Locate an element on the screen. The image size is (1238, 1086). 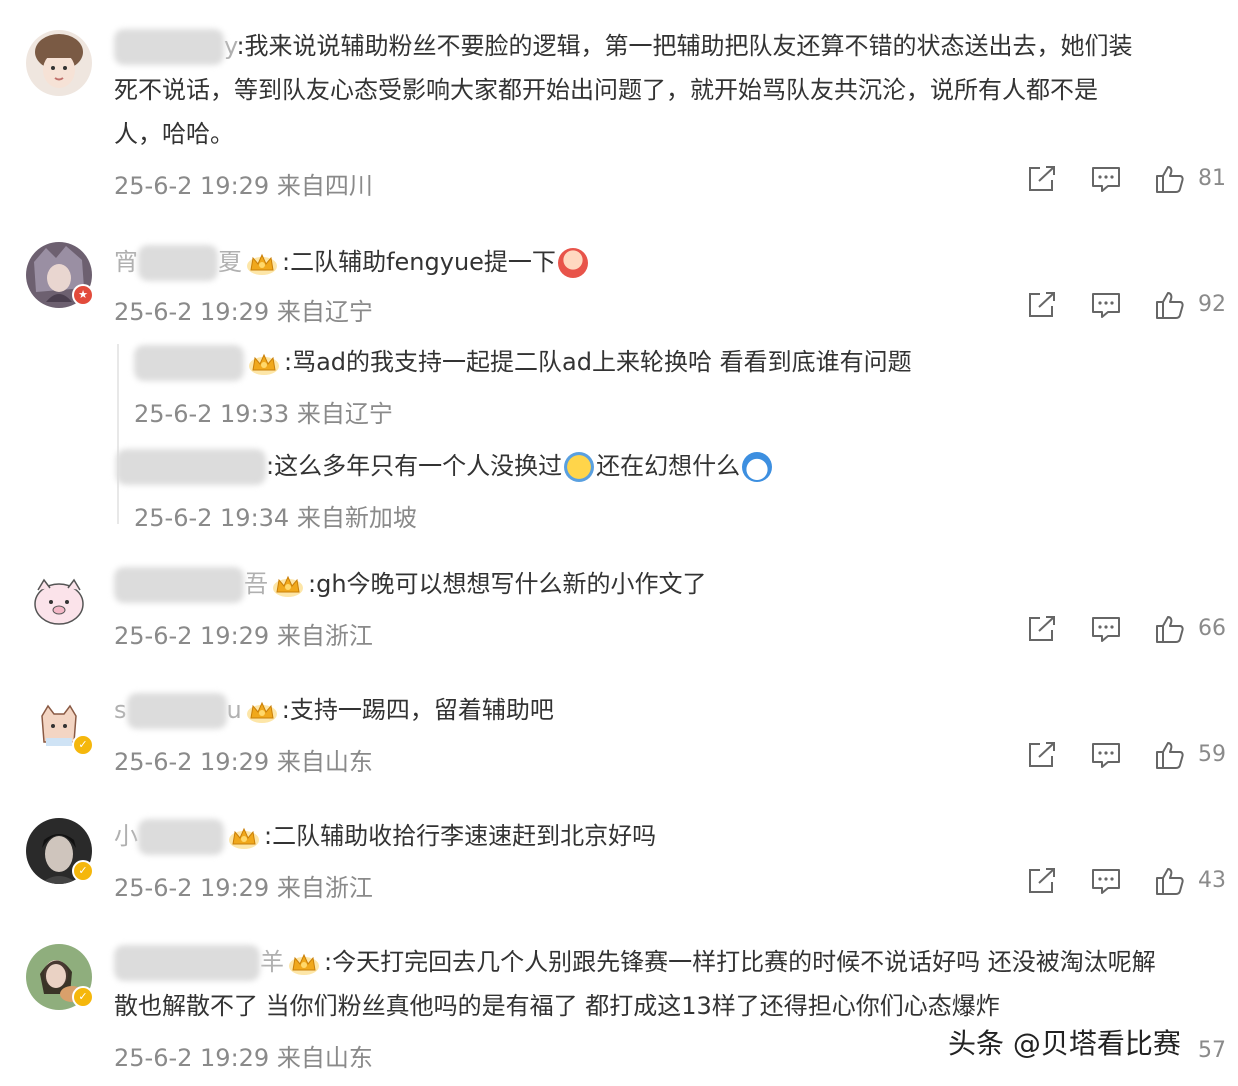
user-avatar: ★ is located at coordinates (60, 275).